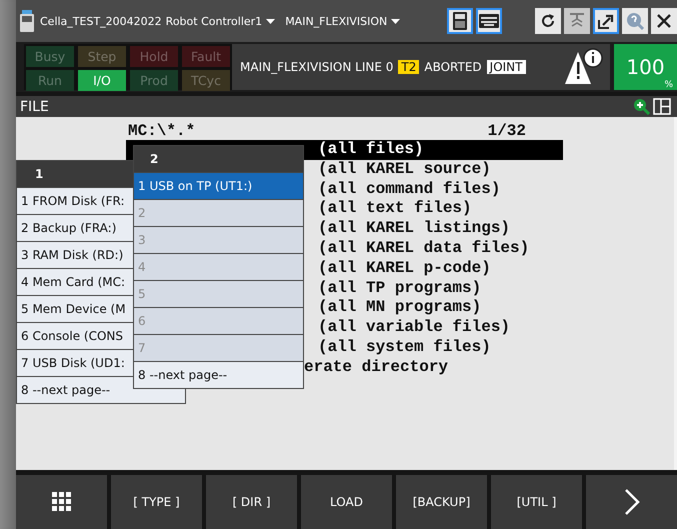  What do you see at coordinates (154, 80) in the screenshot?
I see `status-lamp: Prod` at bounding box center [154, 80].